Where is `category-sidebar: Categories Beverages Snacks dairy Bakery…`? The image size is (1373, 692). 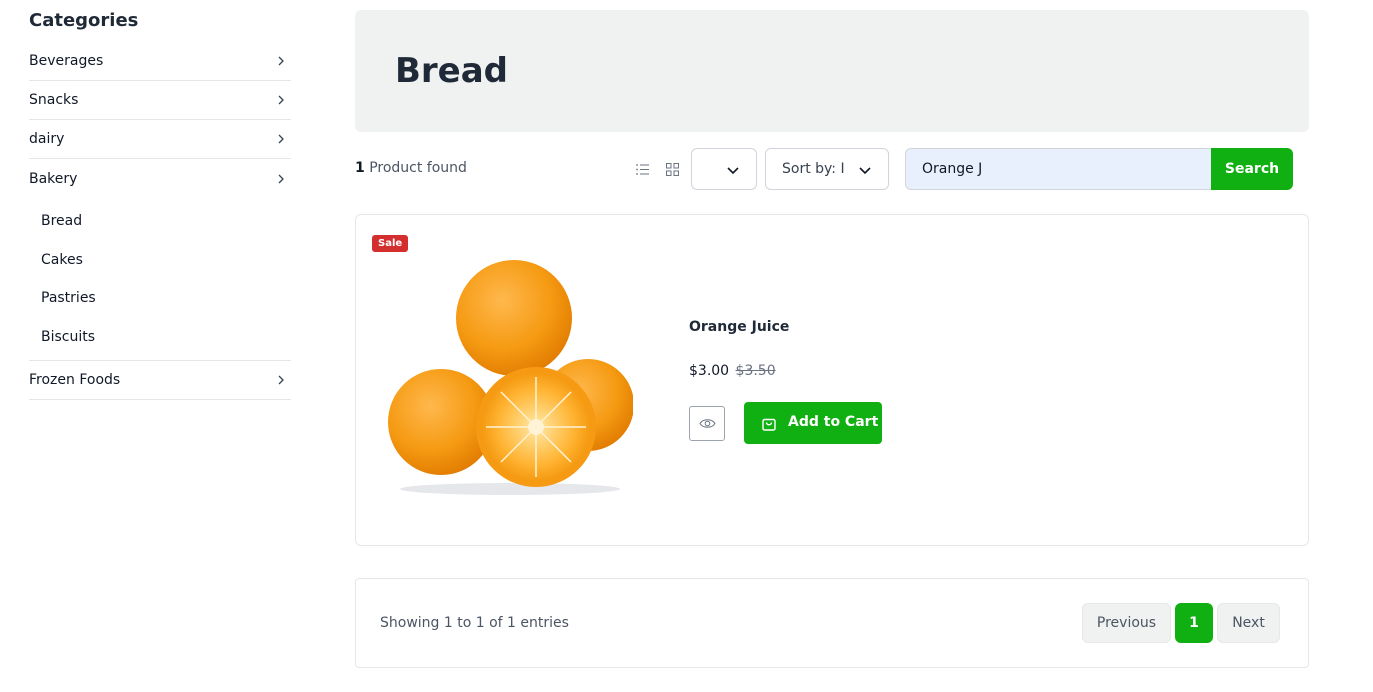 category-sidebar: Categories Beverages Snacks dairy Bakery… is located at coordinates (160, 204).